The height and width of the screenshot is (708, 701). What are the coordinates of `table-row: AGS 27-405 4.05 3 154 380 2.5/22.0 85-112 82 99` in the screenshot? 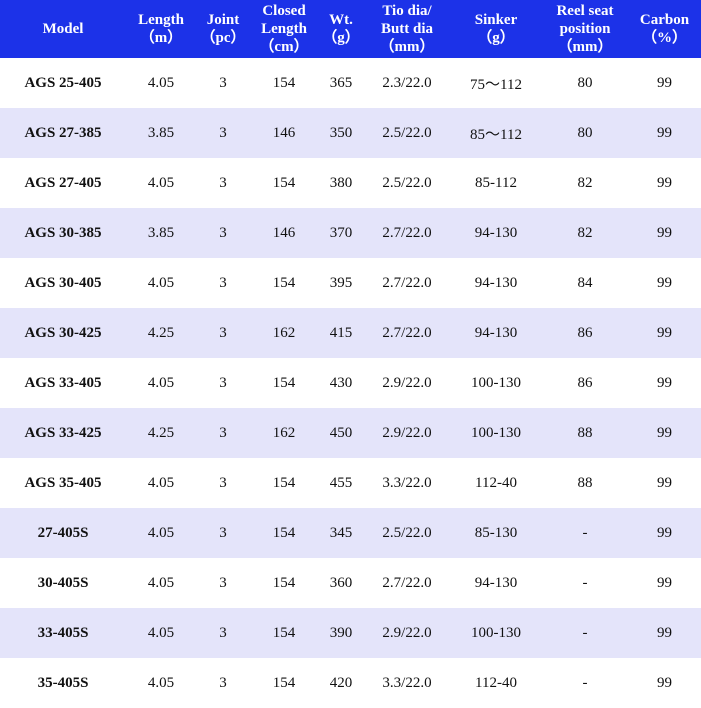 It's located at (350, 183).